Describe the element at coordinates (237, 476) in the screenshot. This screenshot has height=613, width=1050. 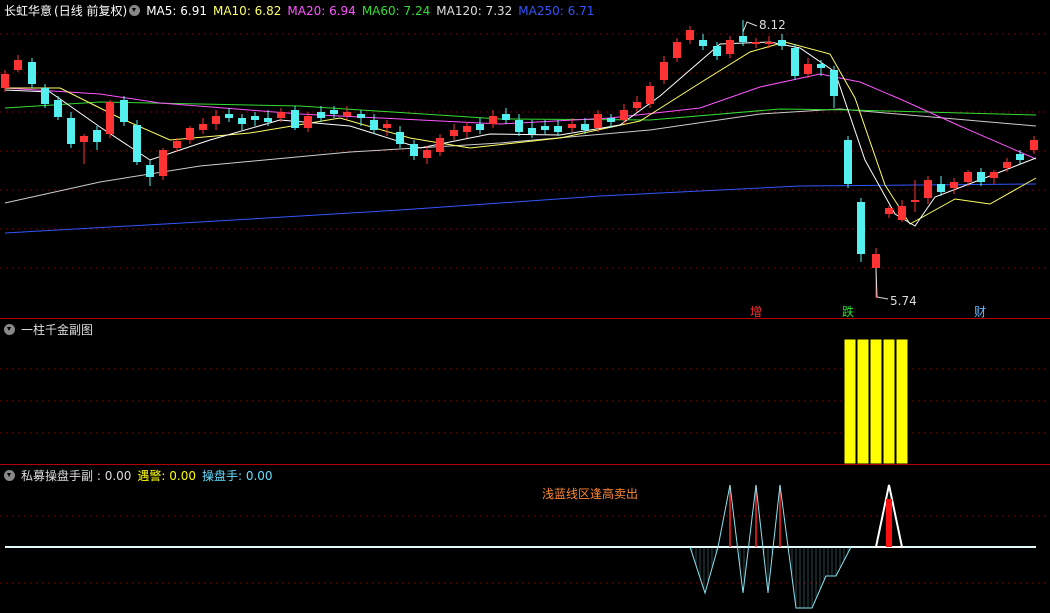
I see `trader-label: 操盘手: 0.00` at that location.